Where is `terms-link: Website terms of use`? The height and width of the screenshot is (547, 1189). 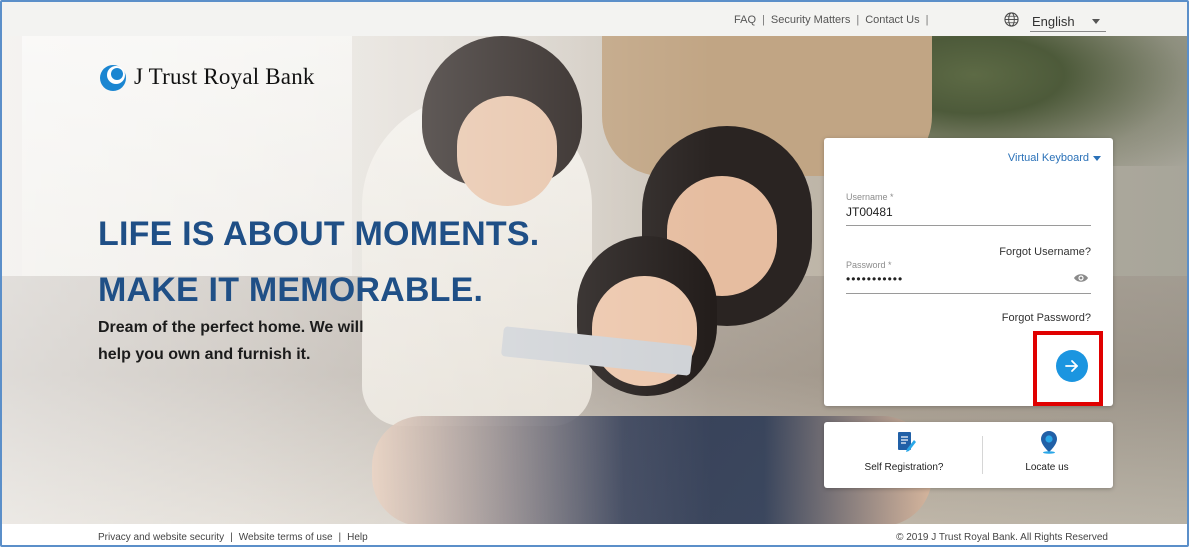
terms-link: Website terms of use is located at coordinates (286, 537).